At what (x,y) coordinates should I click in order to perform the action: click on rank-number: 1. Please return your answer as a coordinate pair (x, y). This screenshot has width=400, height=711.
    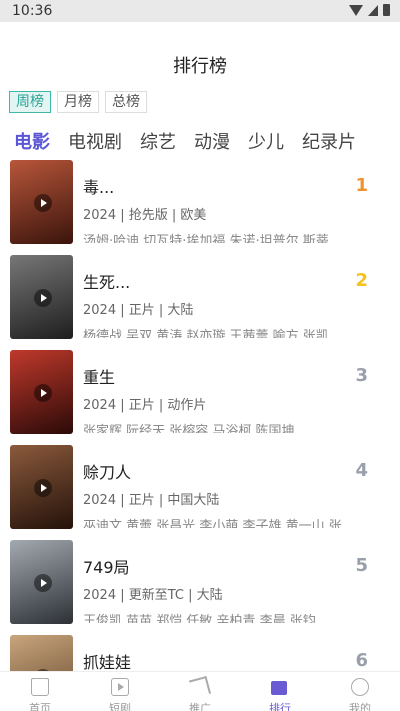
    Looking at the image, I should click on (361, 185).